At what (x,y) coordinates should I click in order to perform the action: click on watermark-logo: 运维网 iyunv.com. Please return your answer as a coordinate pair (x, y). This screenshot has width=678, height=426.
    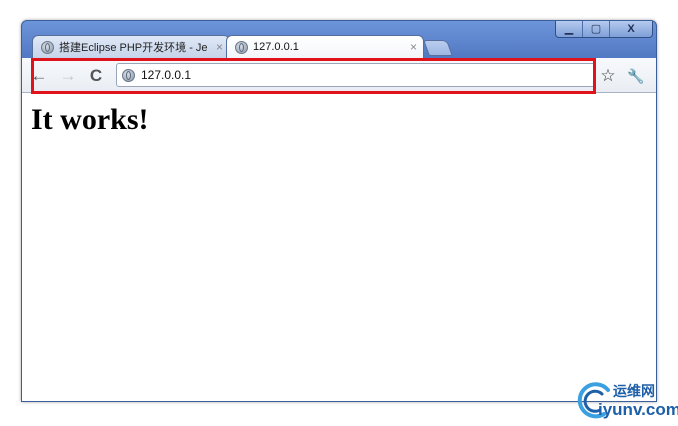
    Looking at the image, I should click on (626, 401).